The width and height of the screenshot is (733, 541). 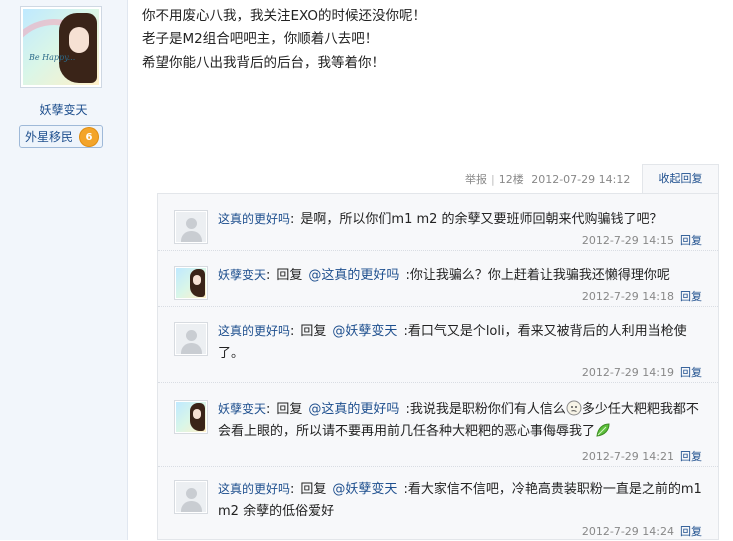 I want to click on level-icon: 6, so click(x=89, y=137).